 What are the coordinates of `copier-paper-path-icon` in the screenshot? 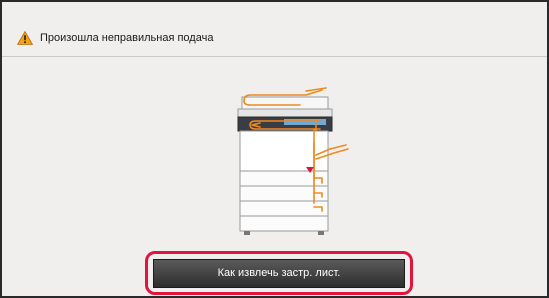 It's located at (293, 161).